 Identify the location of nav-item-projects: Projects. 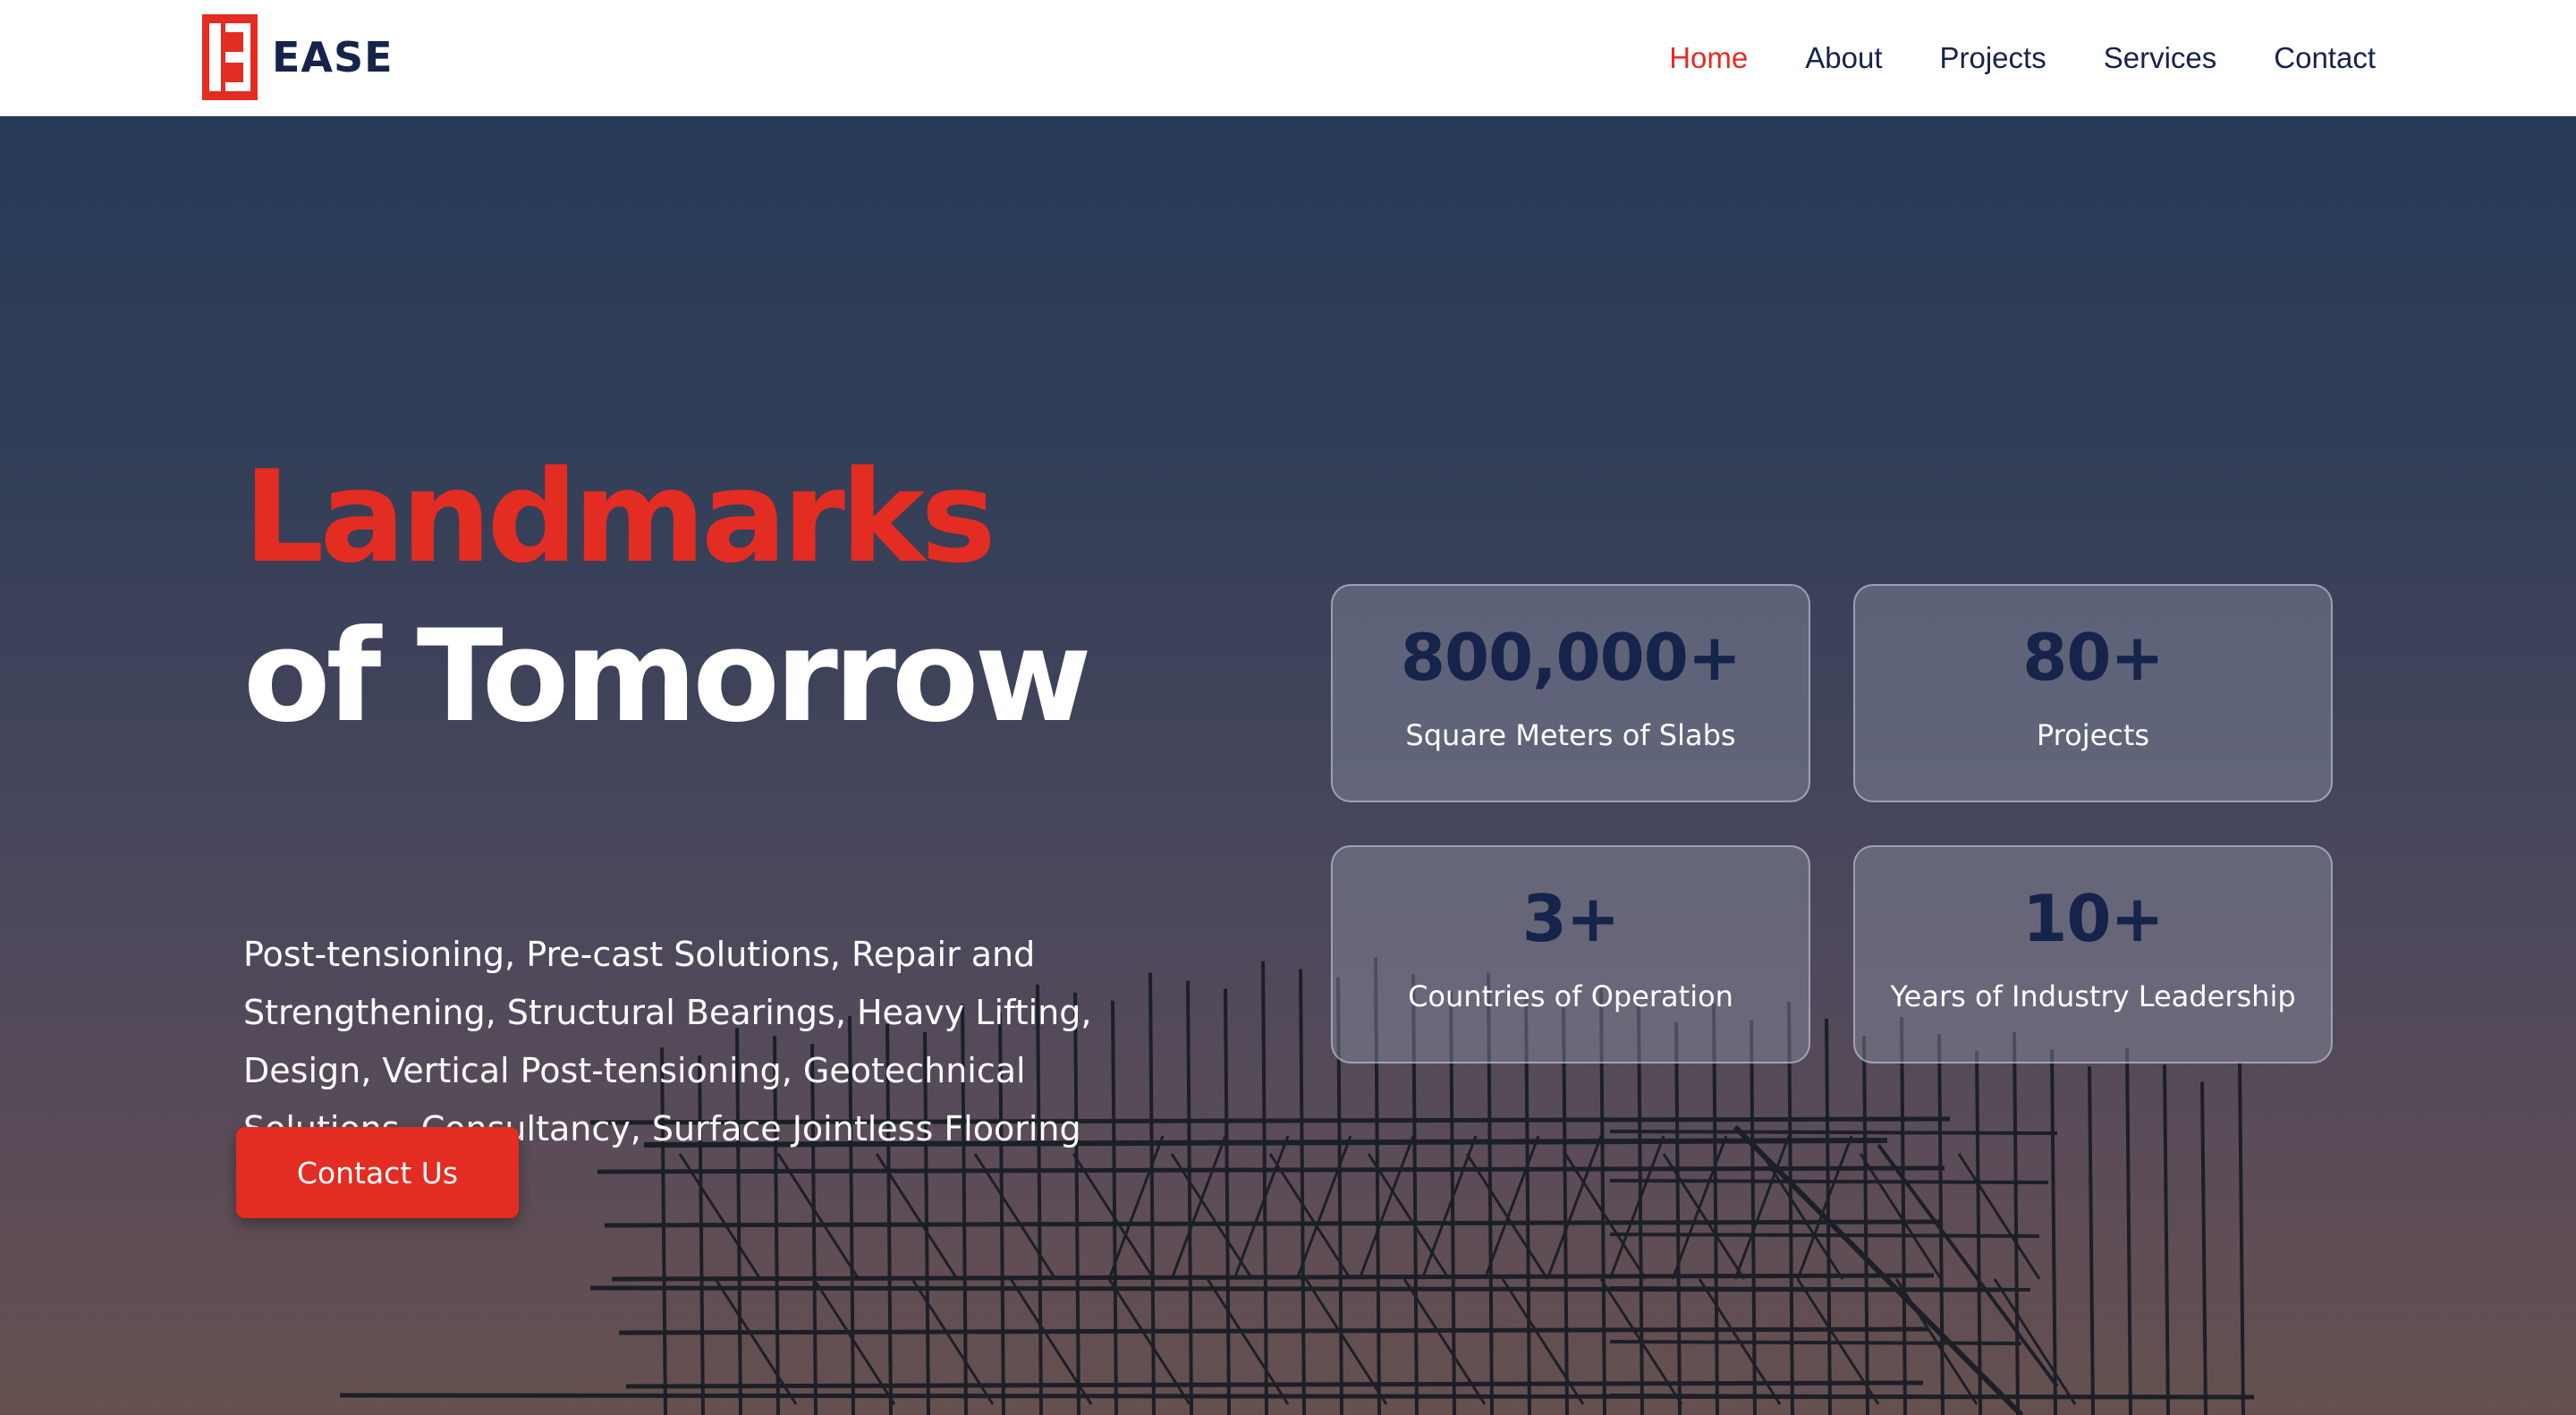
(1993, 58).